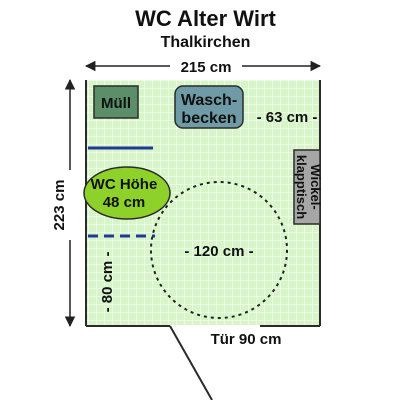  I want to click on changing-table-label-line1: Wickel-, so click(315, 186).